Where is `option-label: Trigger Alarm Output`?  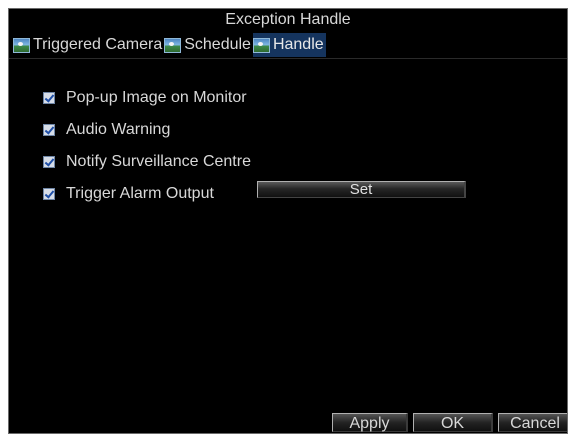
option-label: Trigger Alarm Output is located at coordinates (140, 193).